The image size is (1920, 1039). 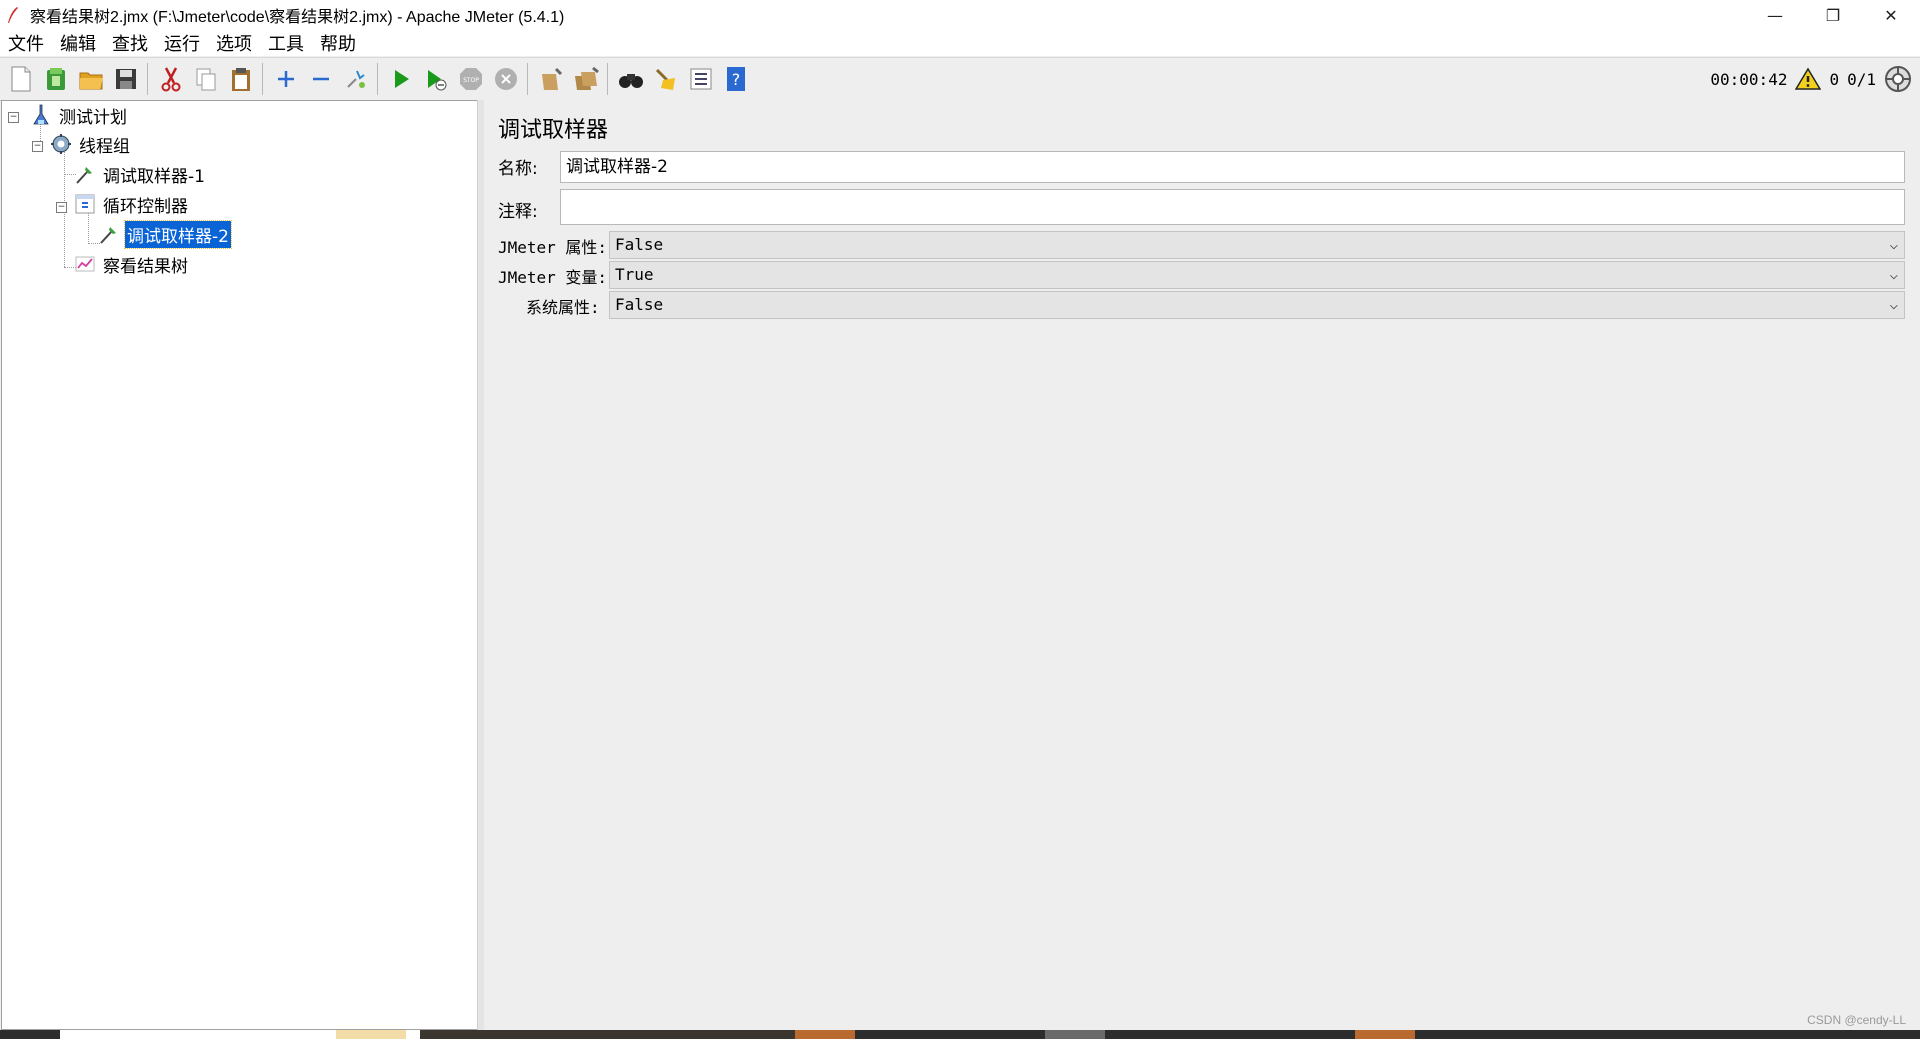 I want to click on clear-icon, so click(x=551, y=79).